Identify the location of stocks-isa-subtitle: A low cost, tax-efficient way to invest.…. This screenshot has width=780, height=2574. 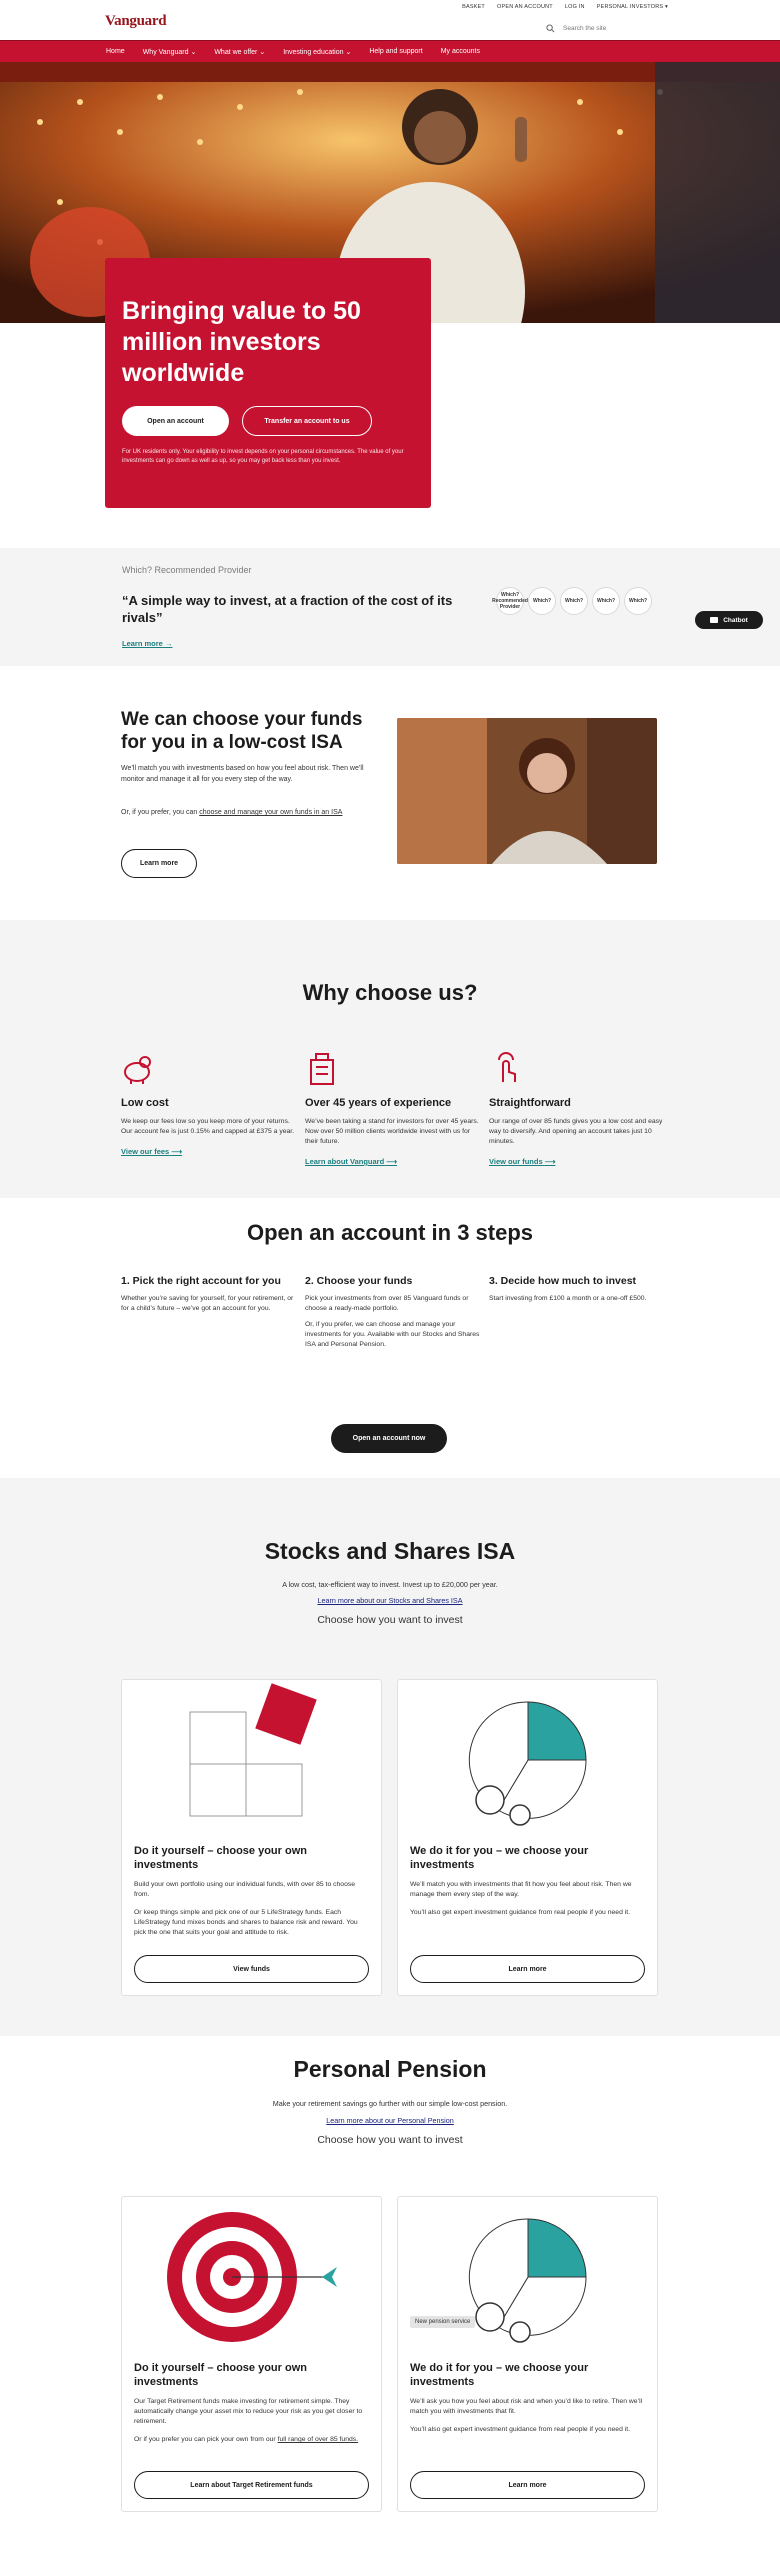
(390, 1584).